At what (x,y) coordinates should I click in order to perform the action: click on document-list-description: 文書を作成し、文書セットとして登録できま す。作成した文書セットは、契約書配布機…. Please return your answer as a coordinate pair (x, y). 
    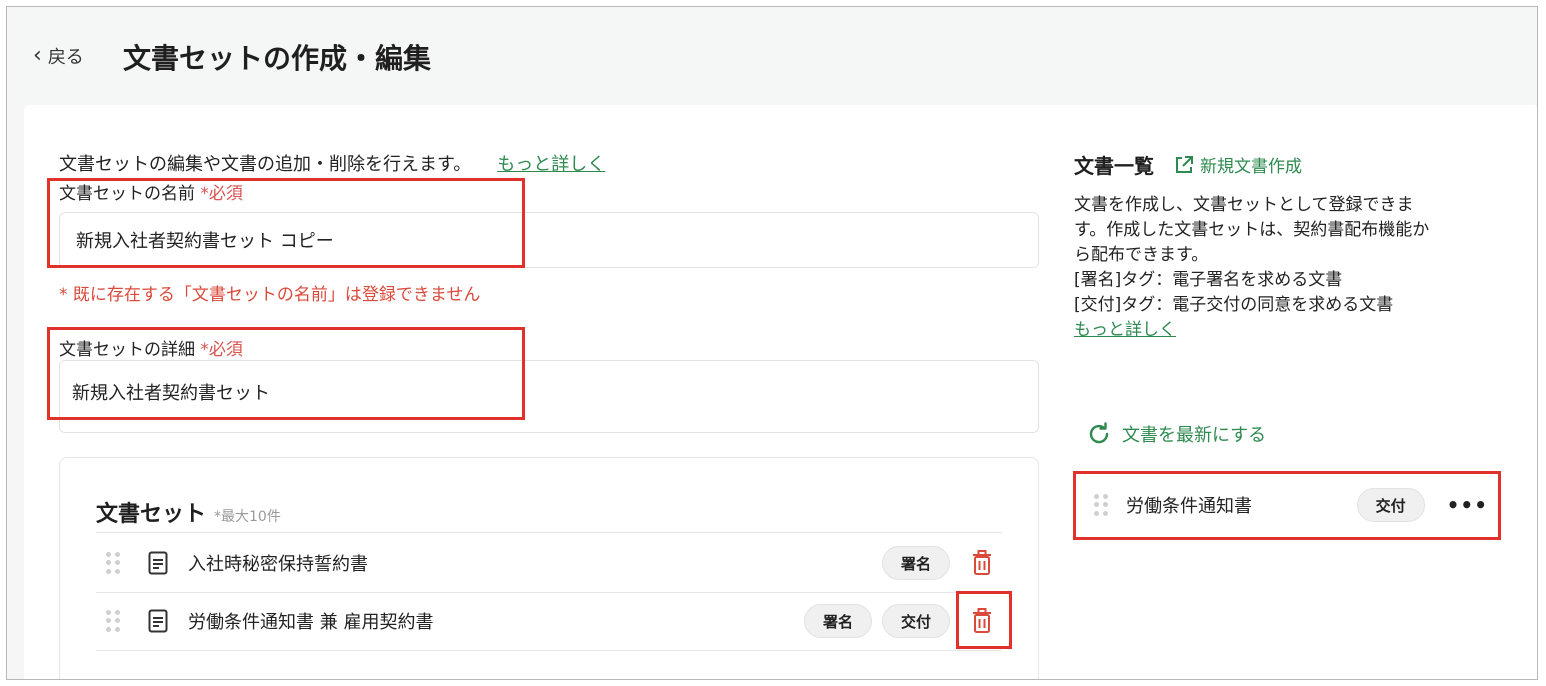
    Looking at the image, I should click on (1284, 268).